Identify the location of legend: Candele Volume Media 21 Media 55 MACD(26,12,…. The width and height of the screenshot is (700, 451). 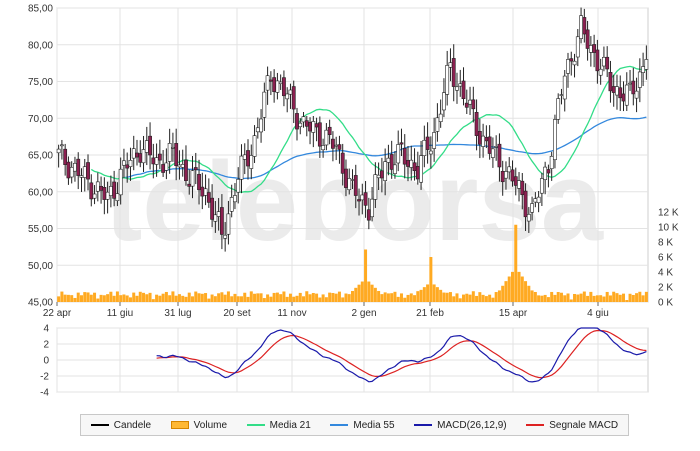
(354, 425).